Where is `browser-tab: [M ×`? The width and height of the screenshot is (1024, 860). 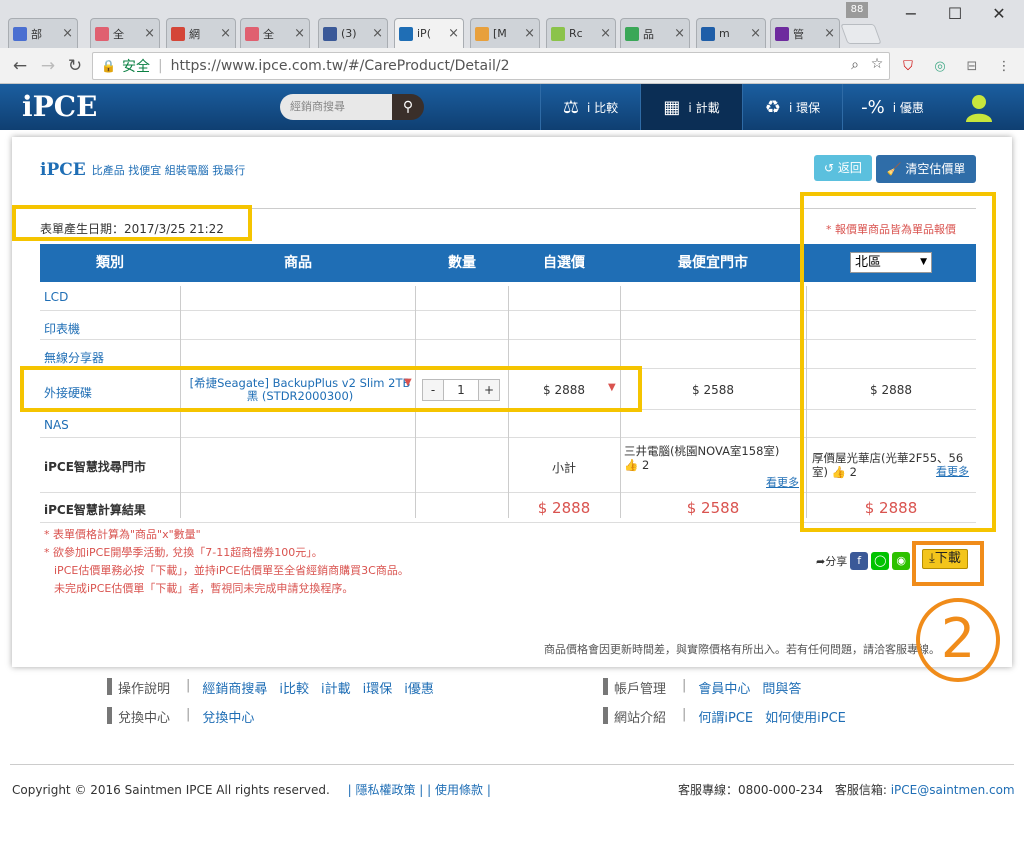
browser-tab: [M × is located at coordinates (505, 33).